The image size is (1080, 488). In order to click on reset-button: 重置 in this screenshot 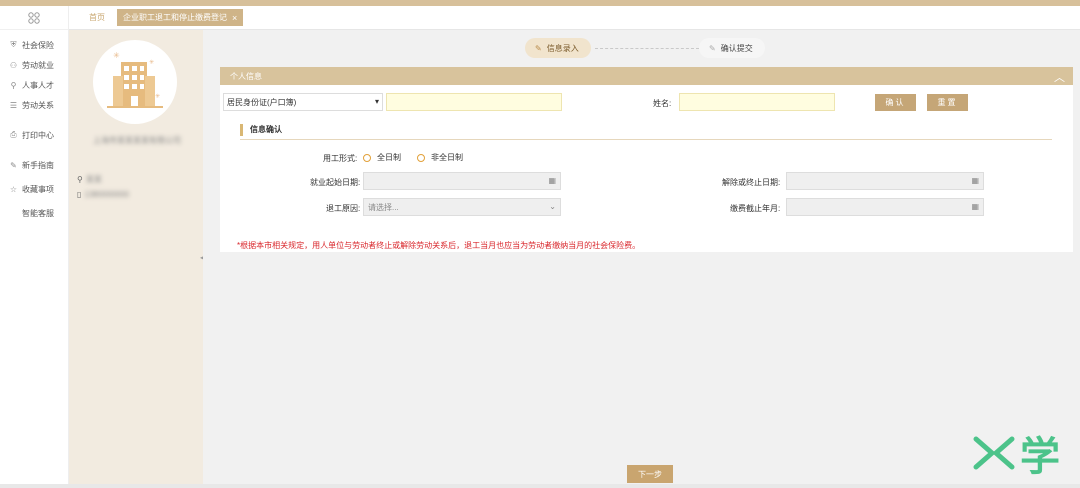, I will do `click(947, 102)`.